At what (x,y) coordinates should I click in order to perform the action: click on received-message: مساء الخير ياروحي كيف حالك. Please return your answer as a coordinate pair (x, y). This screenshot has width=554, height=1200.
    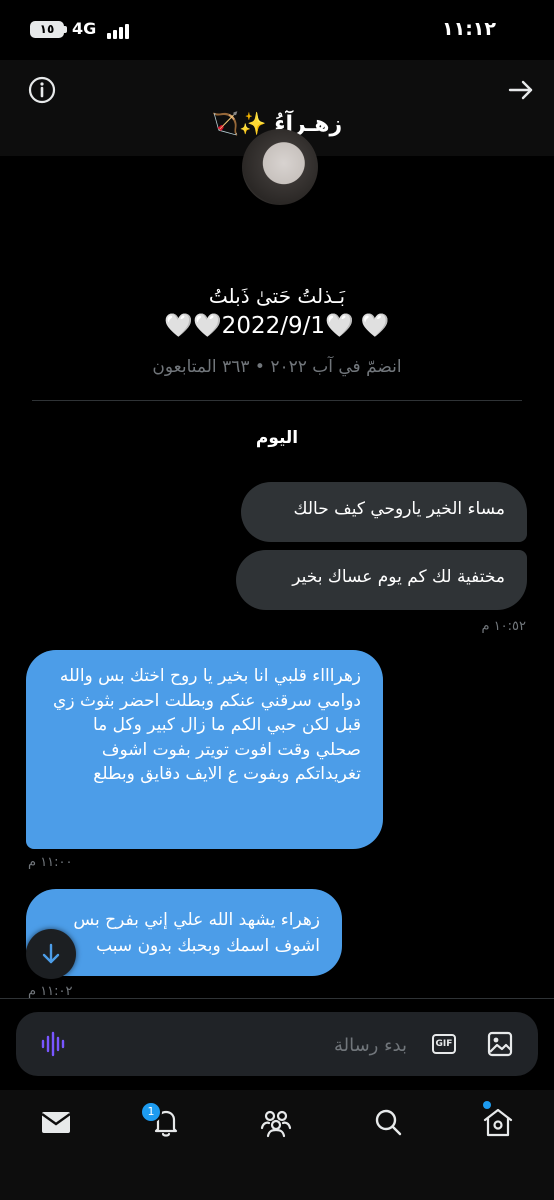
    Looking at the image, I should click on (384, 512).